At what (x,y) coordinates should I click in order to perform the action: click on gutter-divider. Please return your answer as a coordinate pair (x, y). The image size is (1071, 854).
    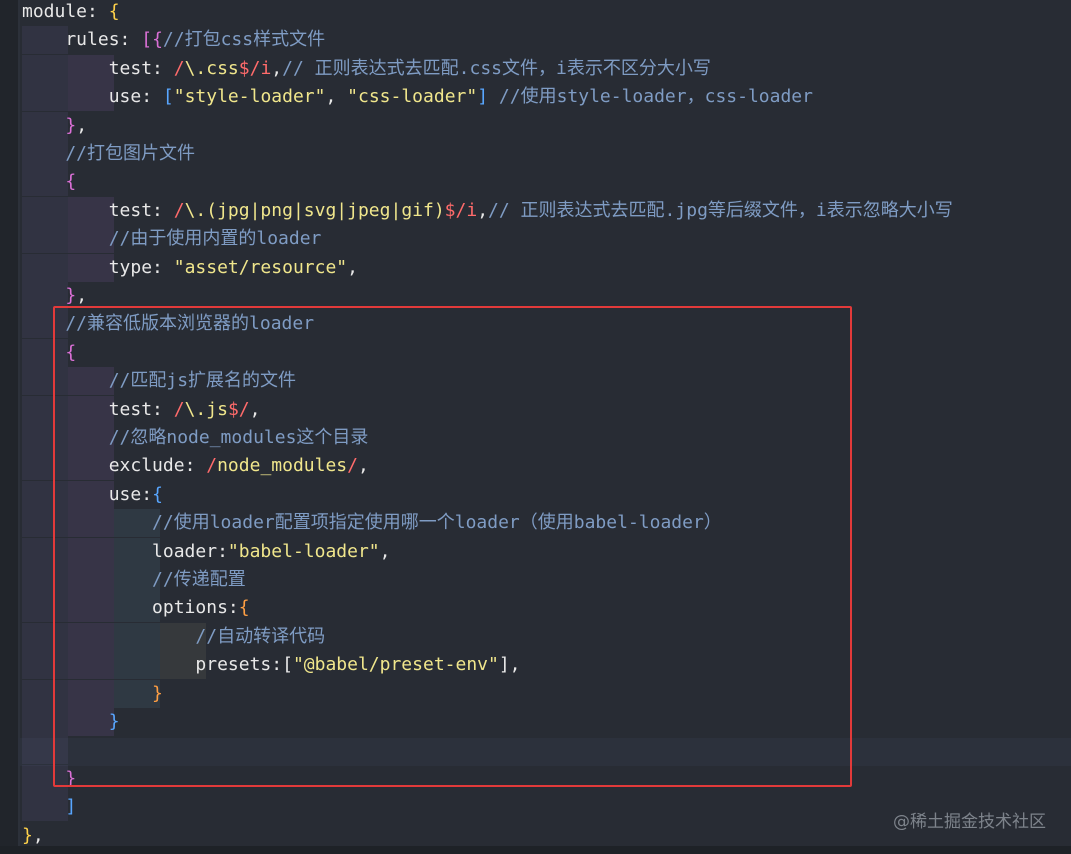
    Looking at the image, I should click on (19, 427).